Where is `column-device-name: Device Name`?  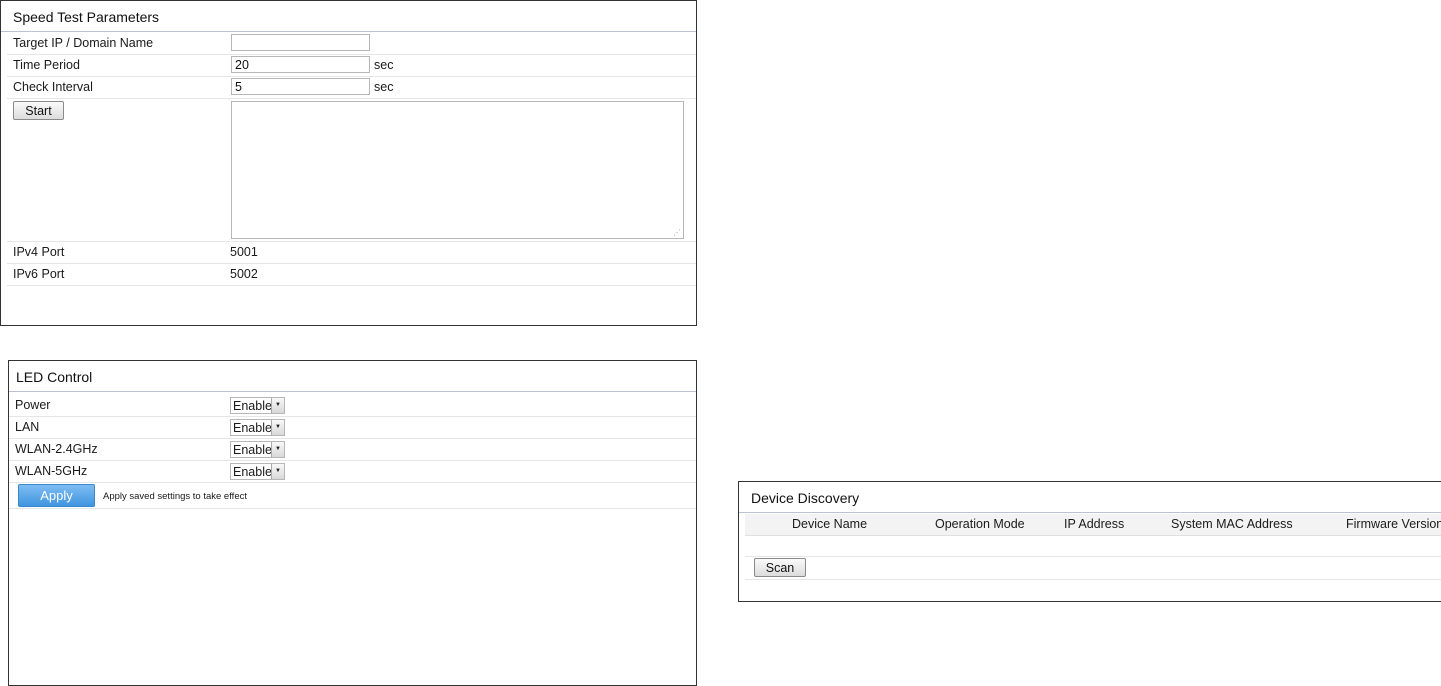 column-device-name: Device Name is located at coordinates (830, 524).